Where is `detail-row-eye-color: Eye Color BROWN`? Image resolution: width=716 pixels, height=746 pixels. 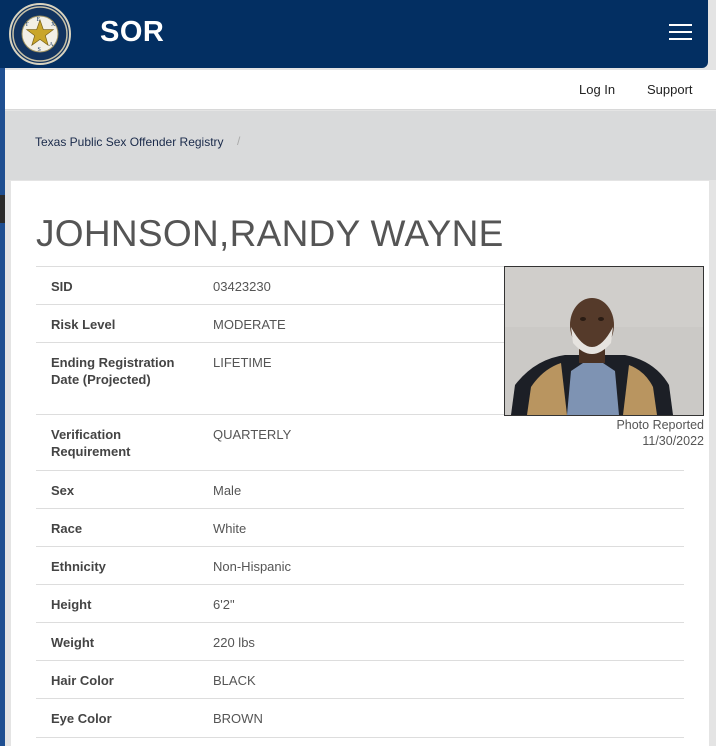
detail-row-eye-color: Eye Color BROWN is located at coordinates (360, 718).